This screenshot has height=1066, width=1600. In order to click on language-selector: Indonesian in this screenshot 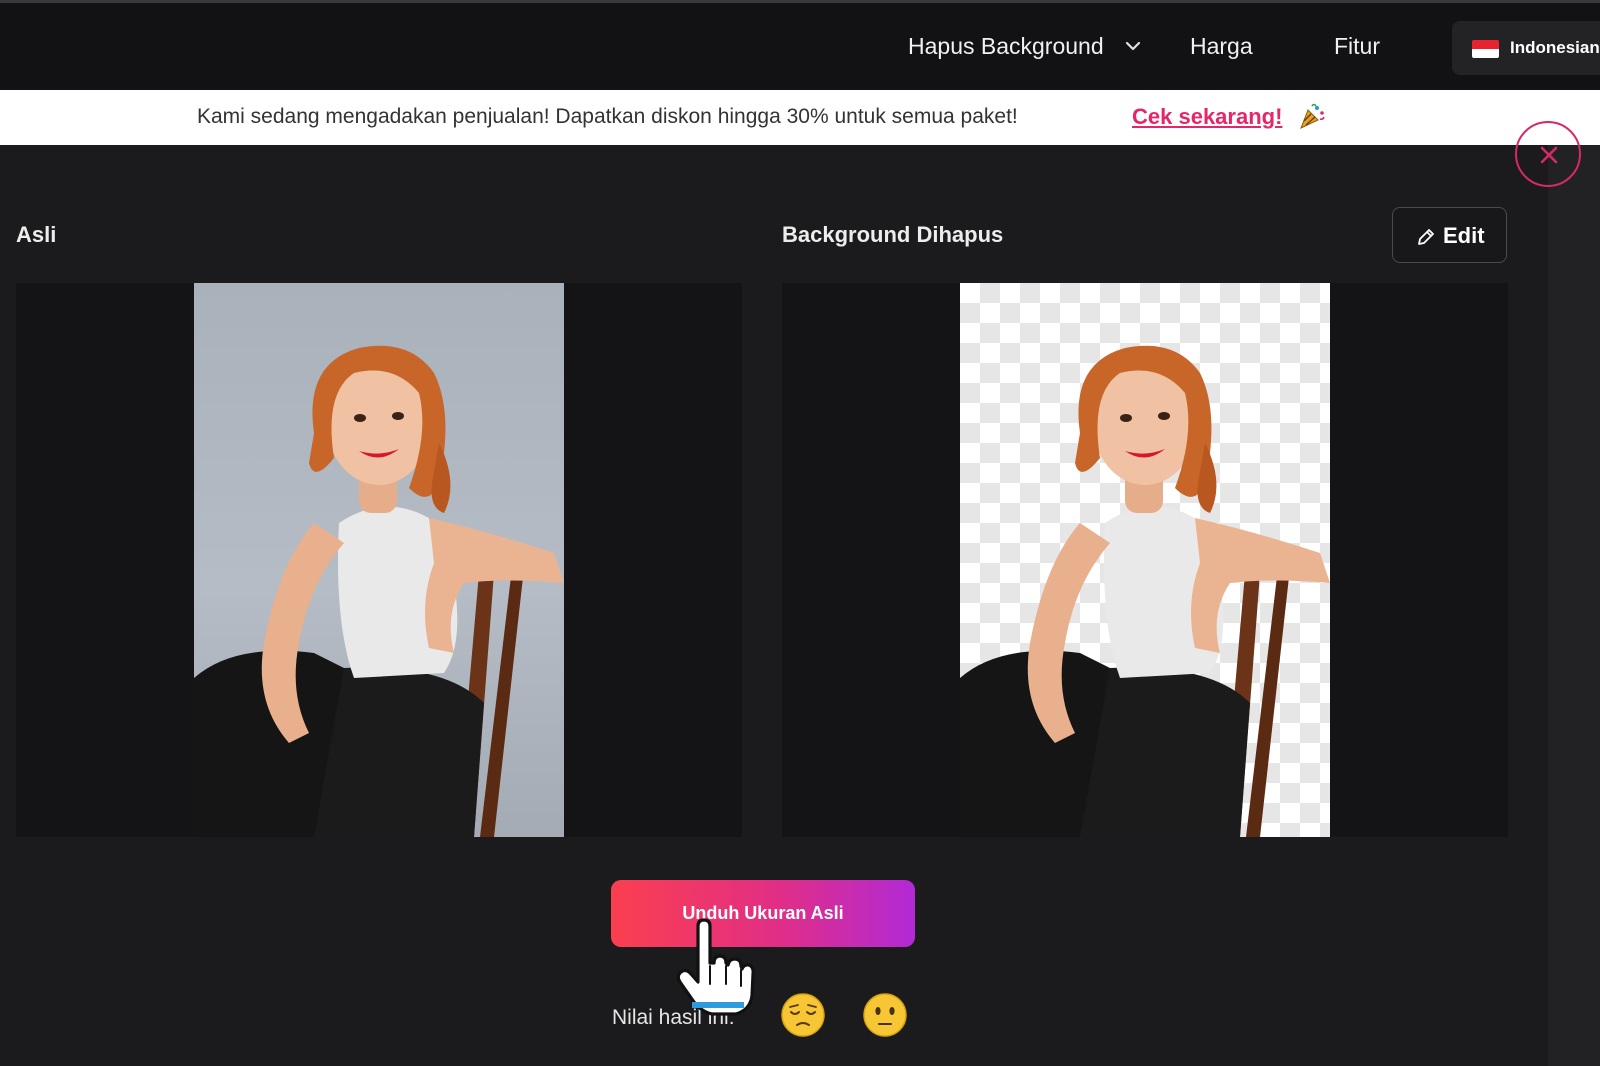, I will do `click(1526, 48)`.